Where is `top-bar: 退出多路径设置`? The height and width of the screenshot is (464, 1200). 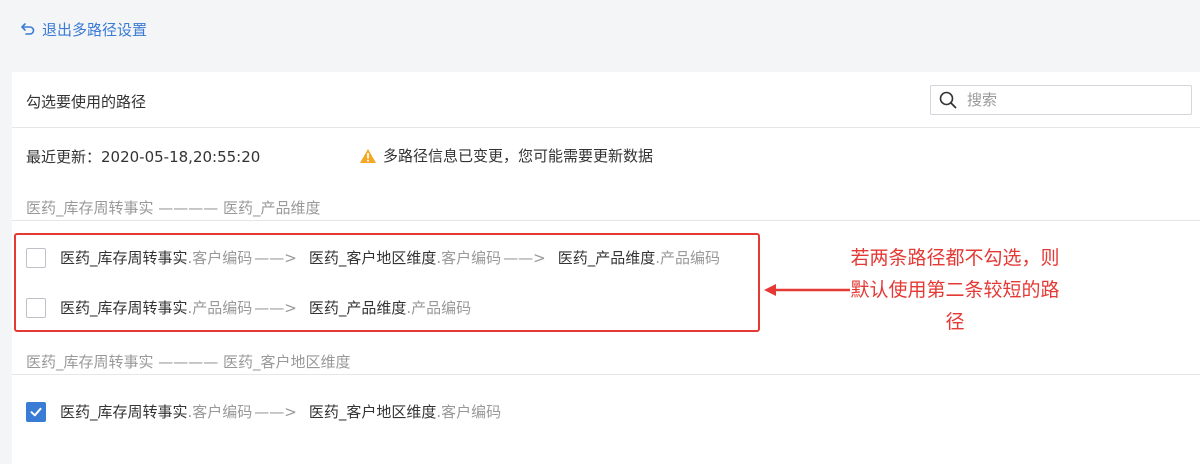
top-bar: 退出多路径设置 is located at coordinates (600, 30).